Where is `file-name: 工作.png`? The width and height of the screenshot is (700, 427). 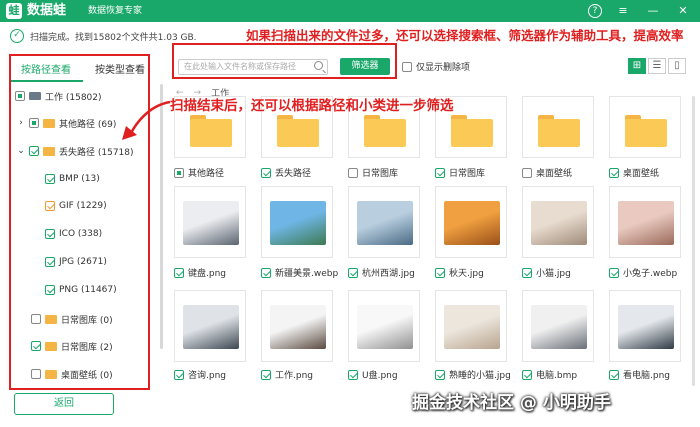
file-name: 工作.png is located at coordinates (294, 376).